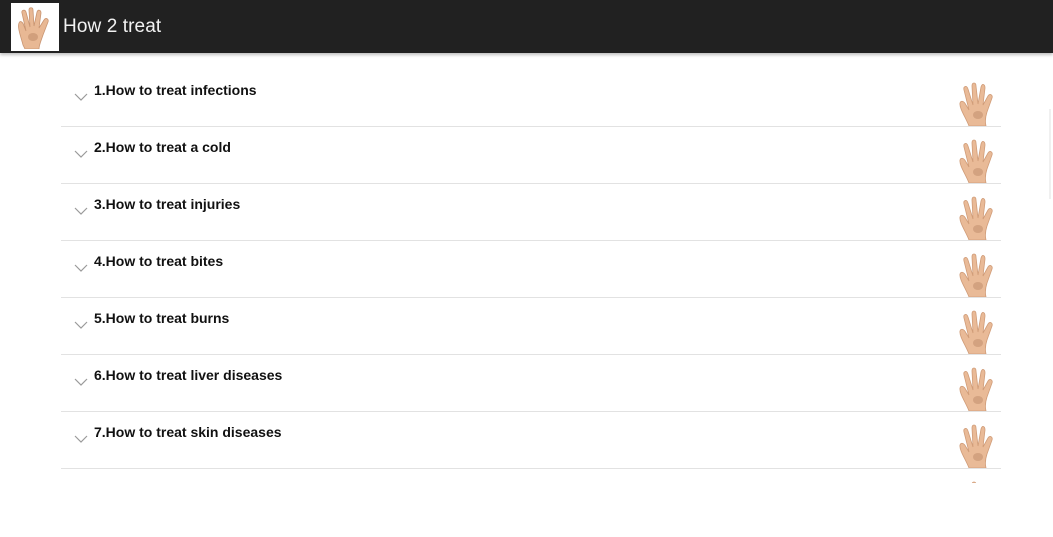 The image size is (1053, 537). What do you see at coordinates (188, 432) in the screenshot?
I see `list-item-label: 7.How to treat skin diseases` at bounding box center [188, 432].